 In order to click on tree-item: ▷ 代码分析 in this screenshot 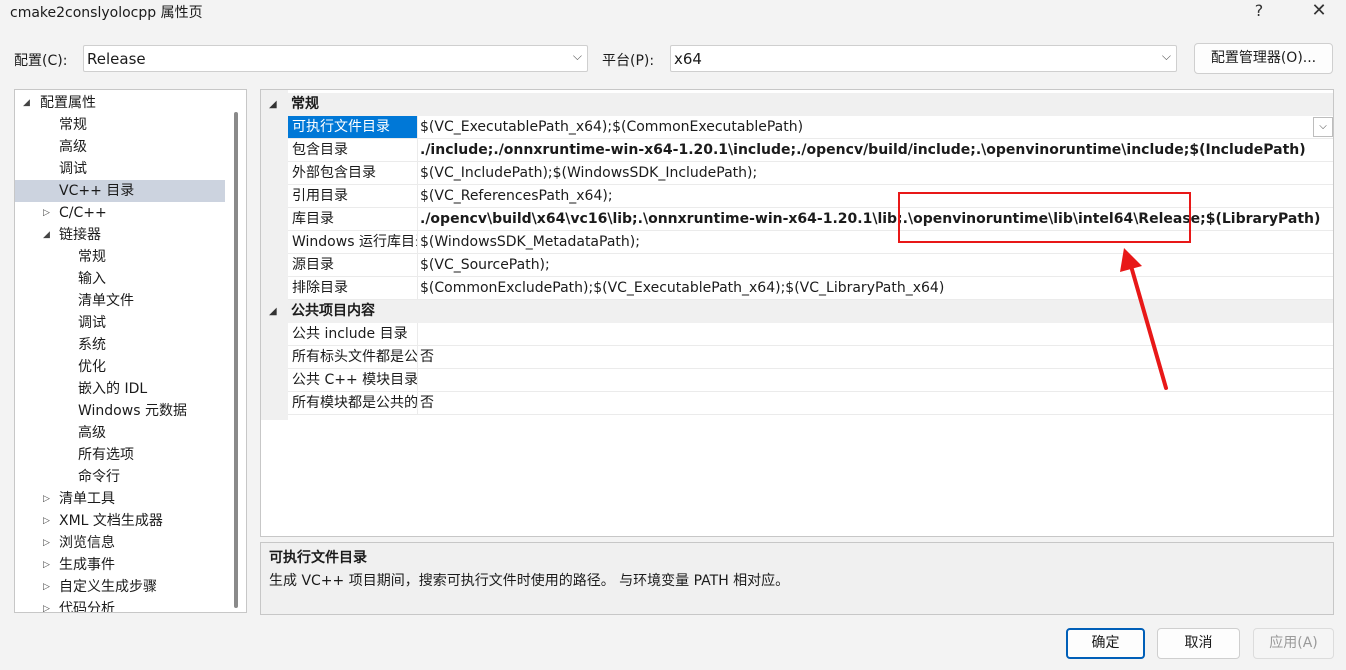, I will do `click(120, 605)`.